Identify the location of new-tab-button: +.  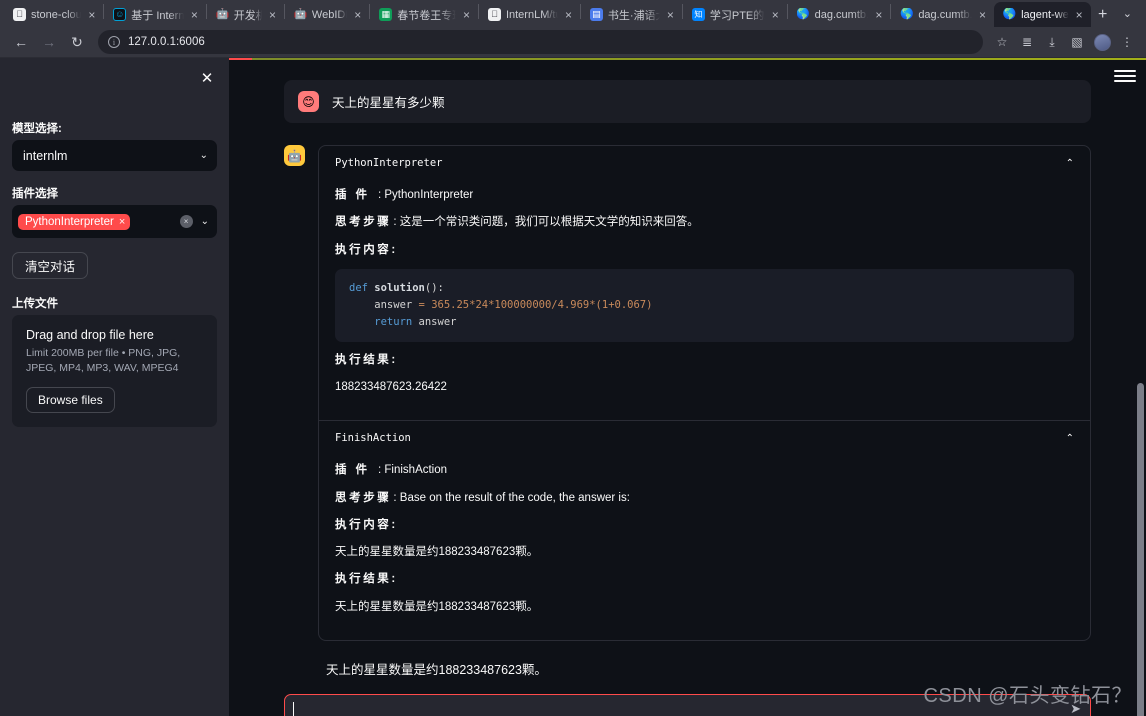
(1103, 14).